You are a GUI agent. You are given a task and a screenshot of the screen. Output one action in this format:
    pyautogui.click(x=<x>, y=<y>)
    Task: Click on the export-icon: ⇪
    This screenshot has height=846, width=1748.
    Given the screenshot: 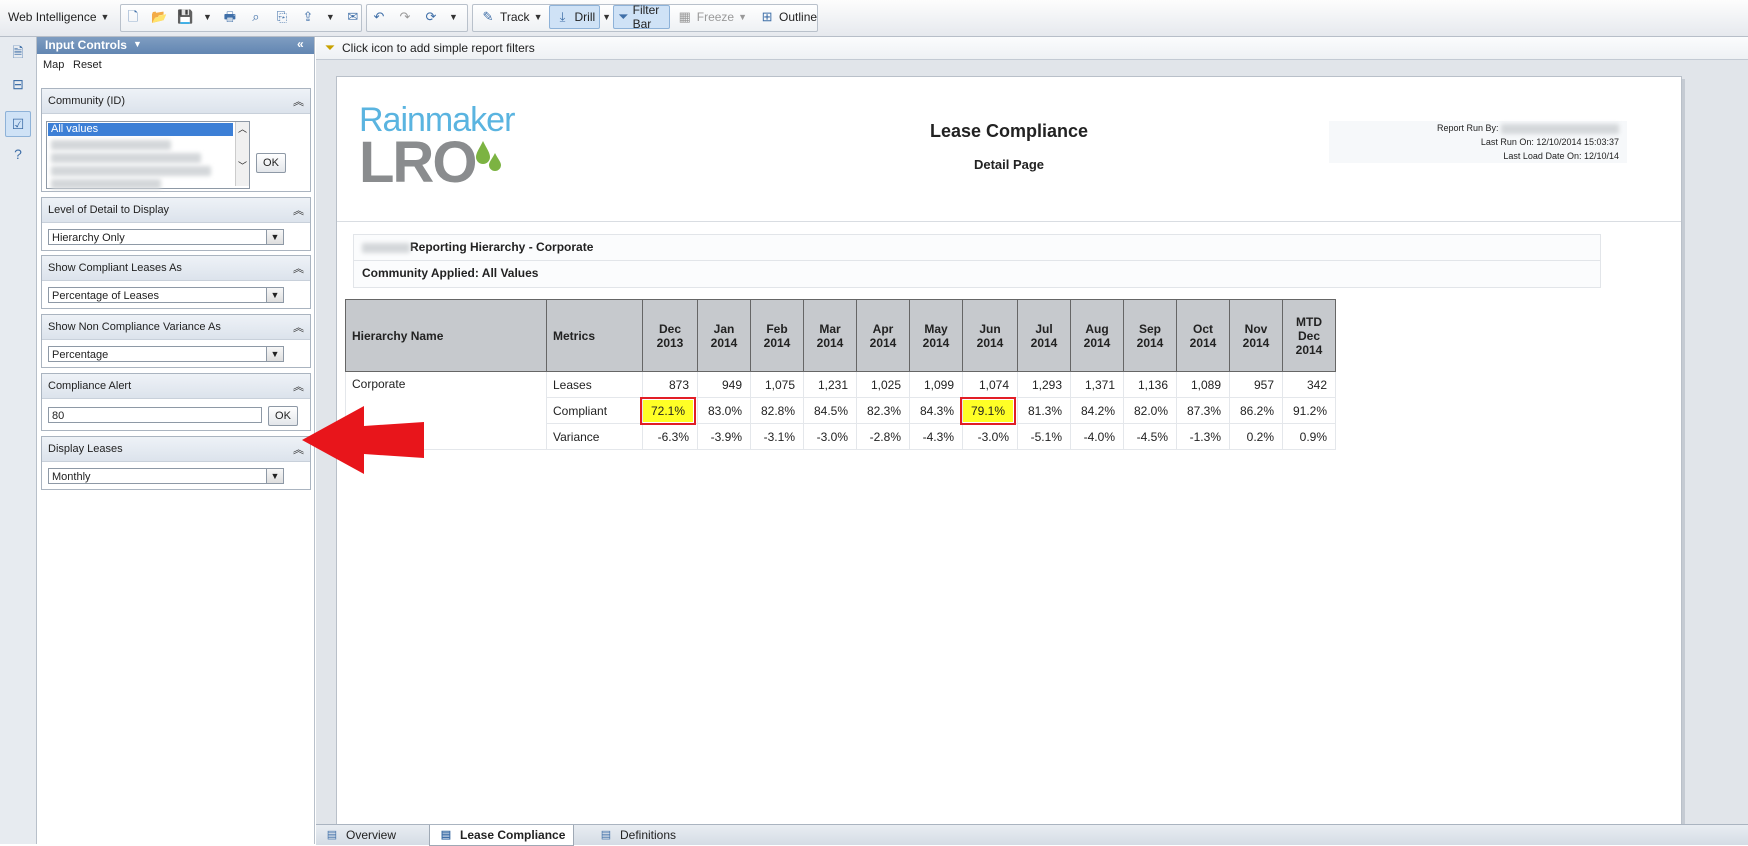 What is the action you would take?
    pyautogui.click(x=308, y=17)
    